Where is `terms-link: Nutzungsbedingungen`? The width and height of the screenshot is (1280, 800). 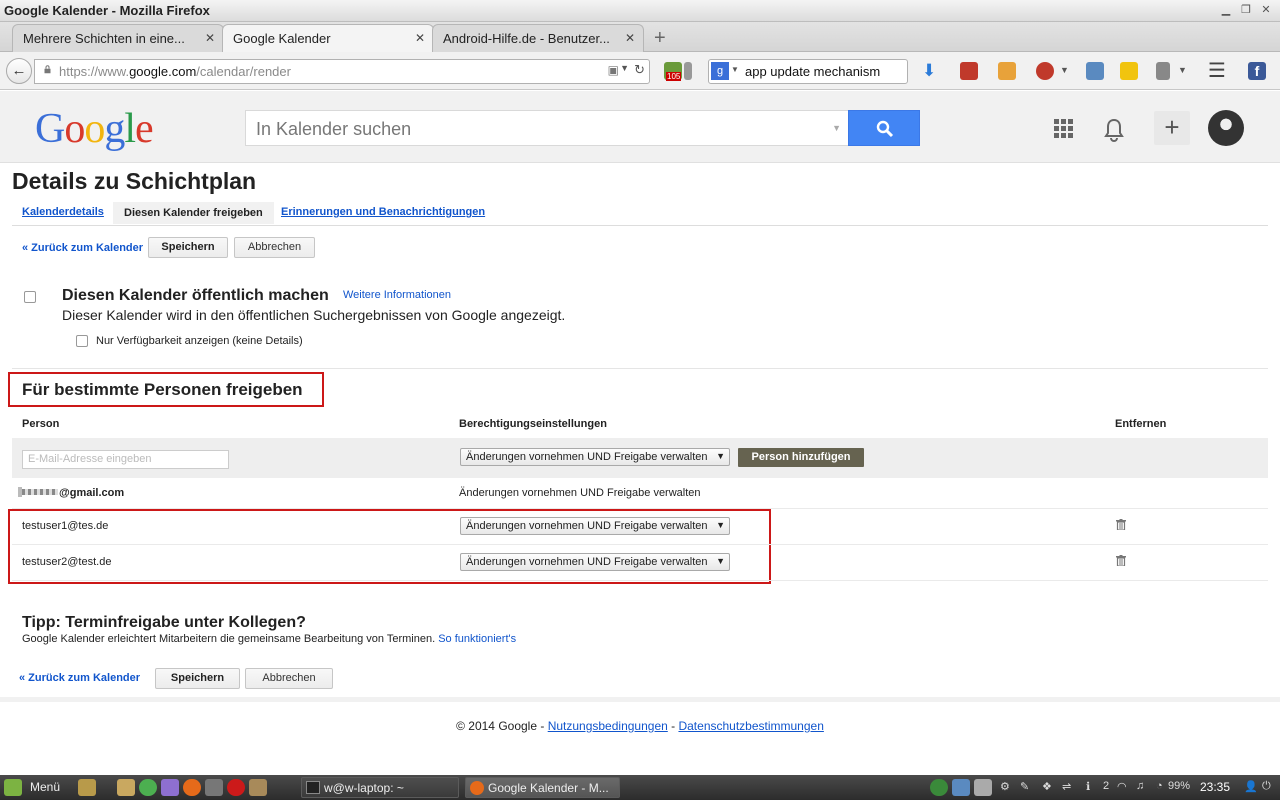 terms-link: Nutzungsbedingungen is located at coordinates (608, 726).